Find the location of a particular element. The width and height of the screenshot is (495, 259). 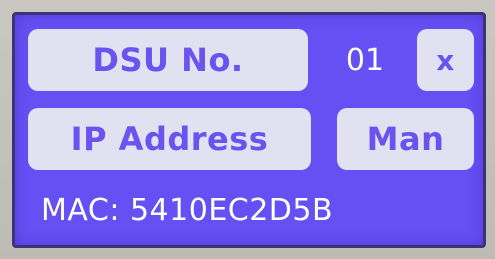

ip-address-button: IP Address is located at coordinates (169, 139).